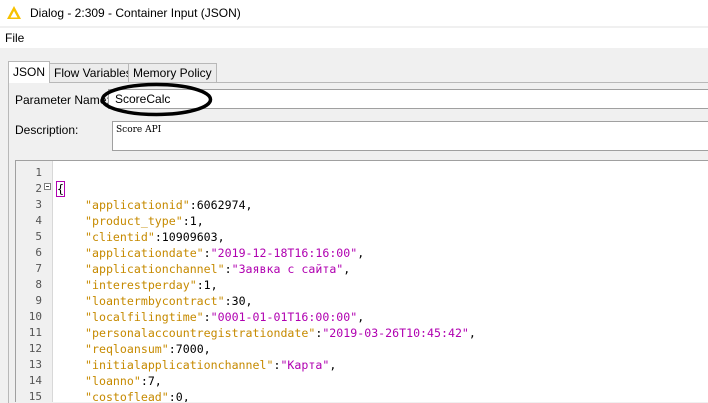 This screenshot has height=403, width=708. I want to click on code-line: "product_type":1,, so click(144, 221).